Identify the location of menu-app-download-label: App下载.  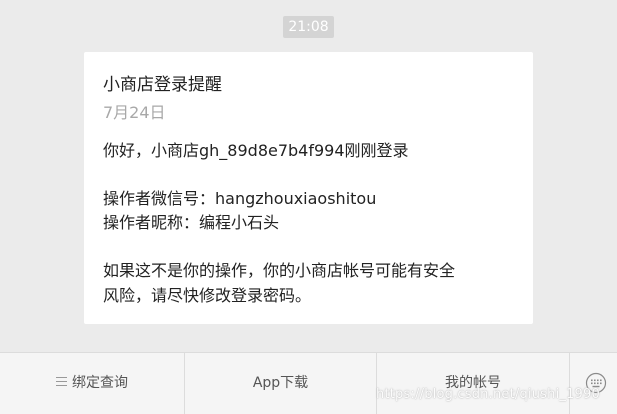
(280, 383).